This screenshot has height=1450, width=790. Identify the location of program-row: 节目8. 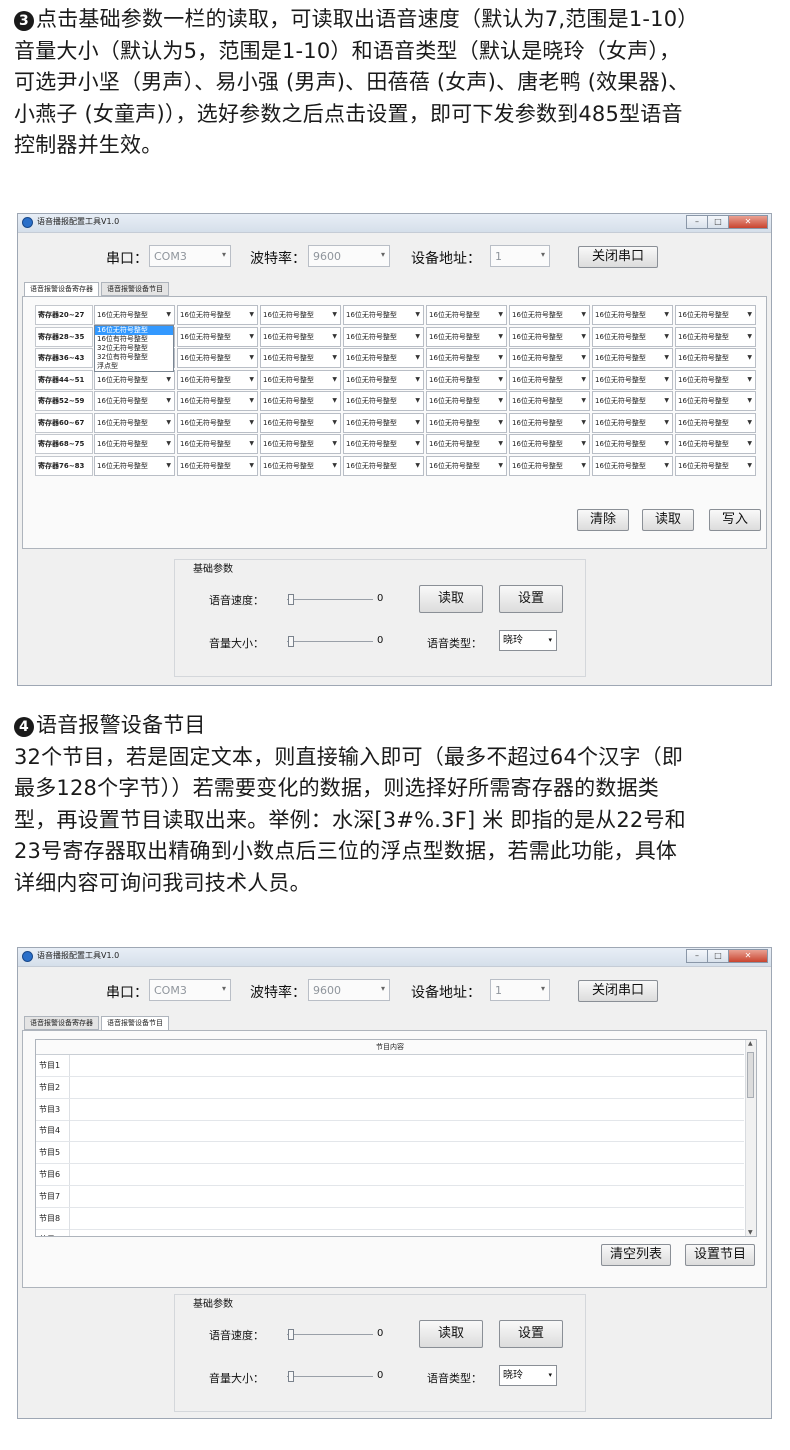
(390, 1218).